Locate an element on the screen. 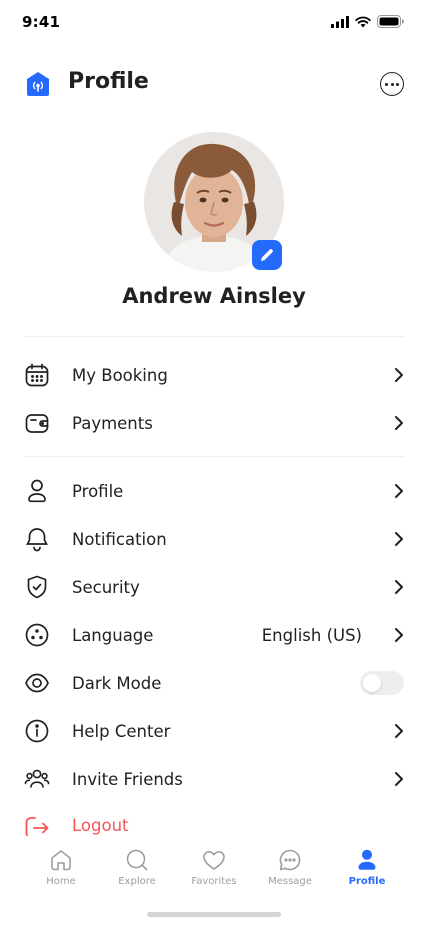  more-circle-icon is located at coordinates (392, 84).